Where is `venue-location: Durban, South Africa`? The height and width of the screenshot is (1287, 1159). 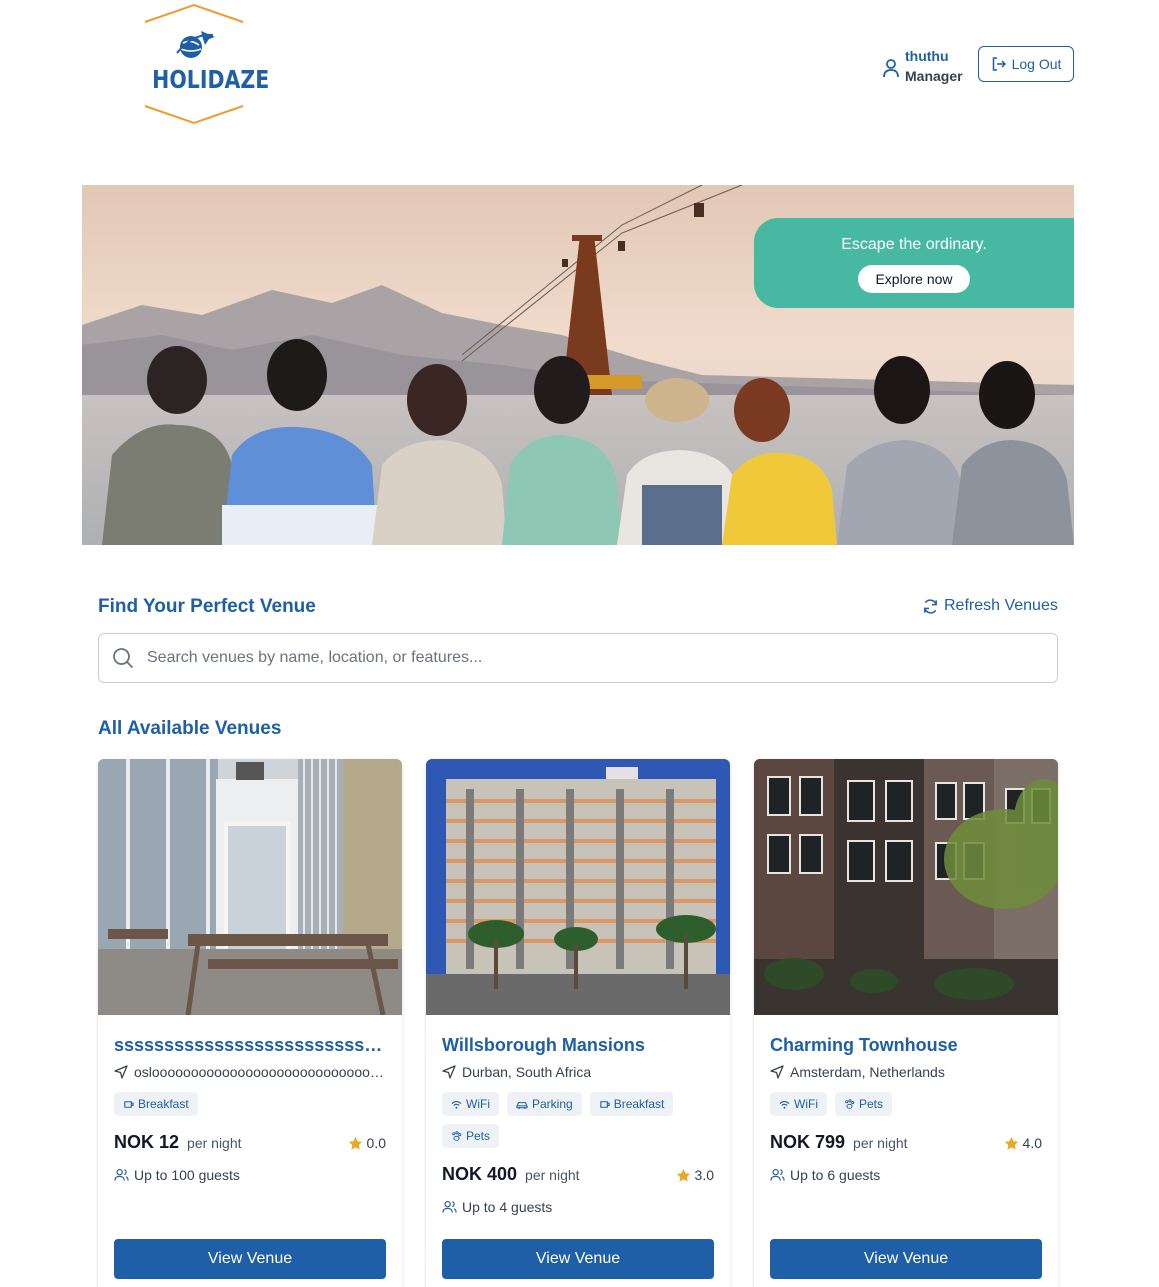 venue-location: Durban, South Africa is located at coordinates (578, 1072).